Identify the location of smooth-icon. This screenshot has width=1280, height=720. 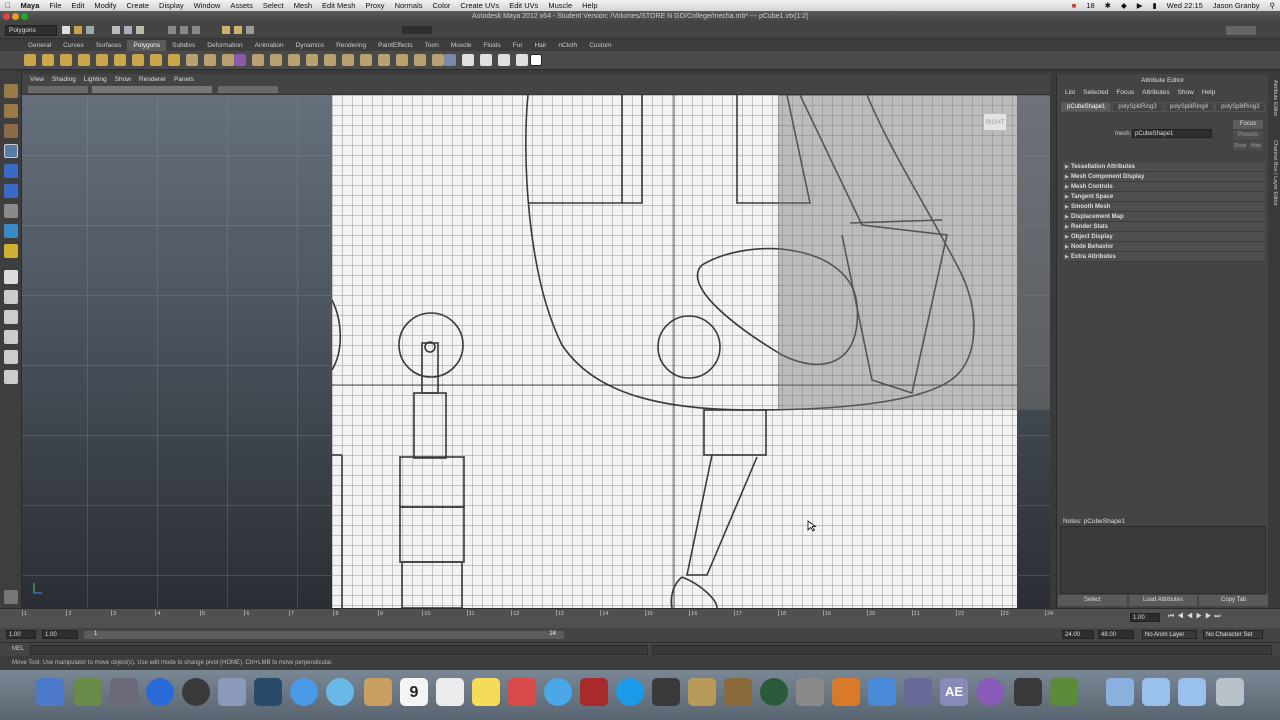
(240, 60).